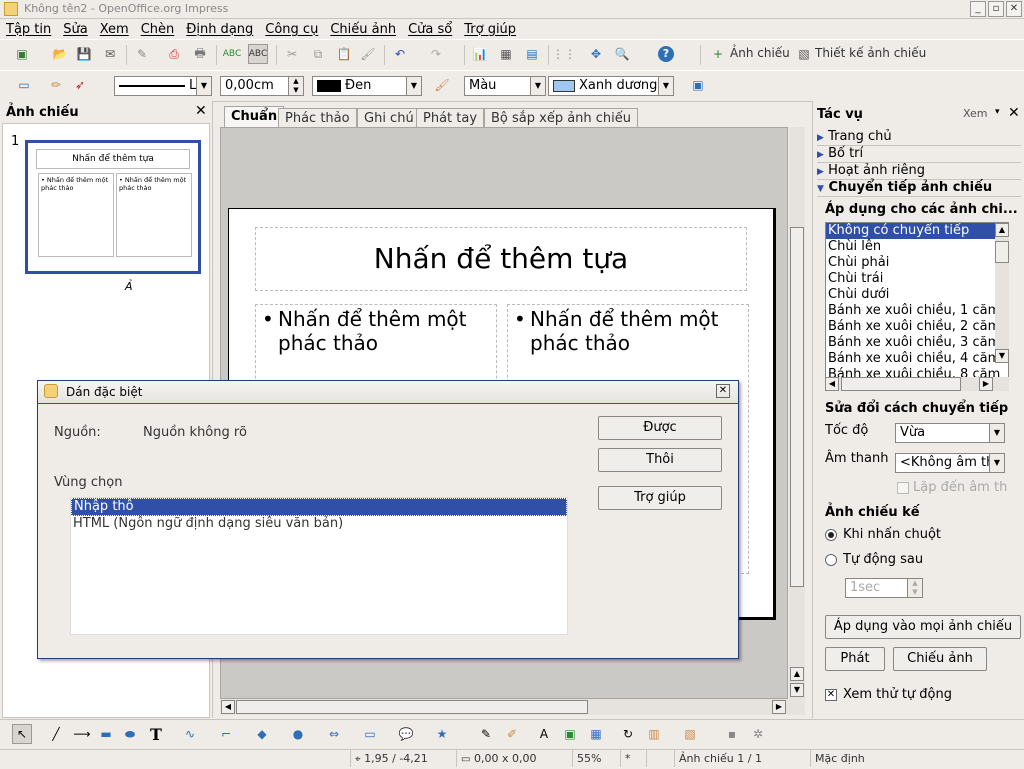  I want to click on tab-slide-sorter: Bộ sắp xếp ảnh chiếu, so click(561, 118).